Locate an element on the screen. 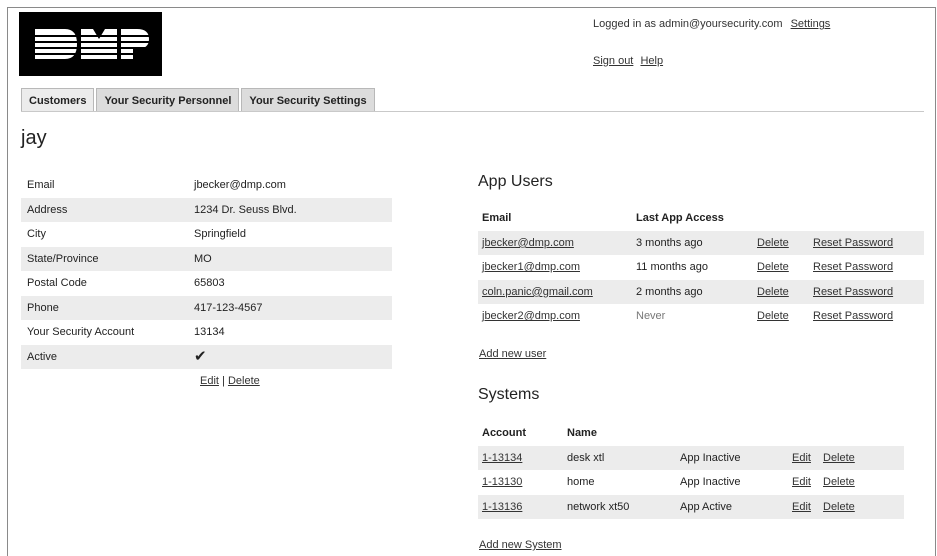 The height and width of the screenshot is (556, 937). user-email-link: coln.panic@gmail.com is located at coordinates (557, 292).